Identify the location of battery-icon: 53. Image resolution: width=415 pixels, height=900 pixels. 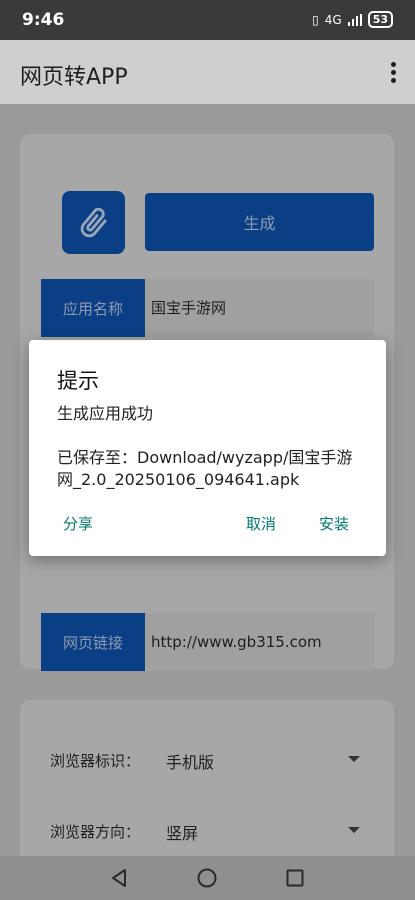
(380, 19).